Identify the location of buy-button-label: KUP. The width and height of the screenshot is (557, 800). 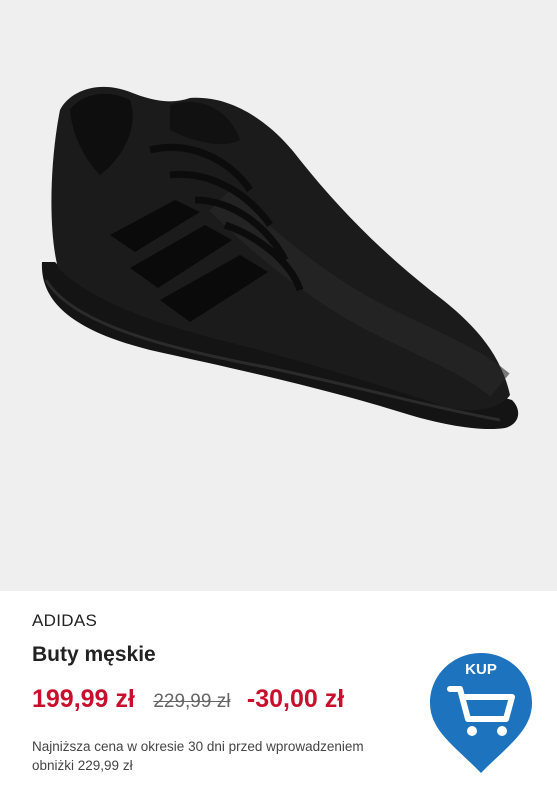
(481, 669).